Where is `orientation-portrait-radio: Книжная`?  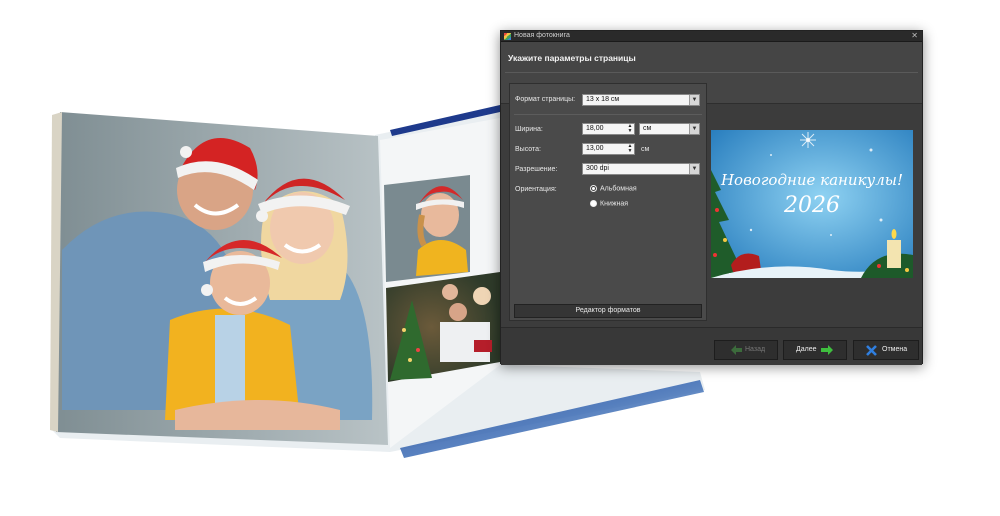
orientation-portrait-radio: Книжная is located at coordinates (609, 203).